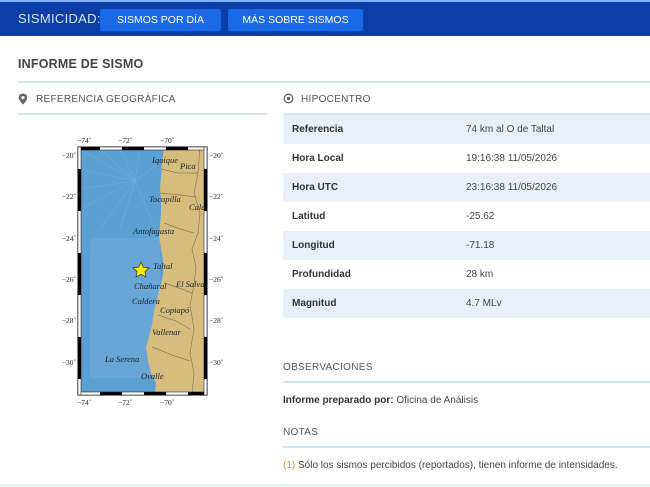 The height and width of the screenshot is (487, 650). I want to click on place-label: Ovalle, so click(152, 376).